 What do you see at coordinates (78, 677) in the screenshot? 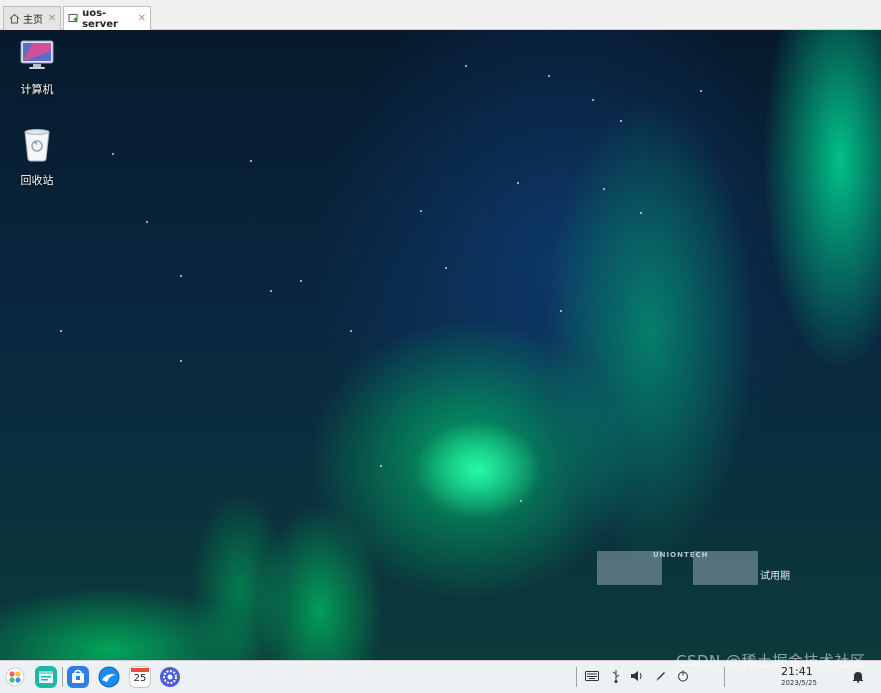
I see `app-store-icon` at bounding box center [78, 677].